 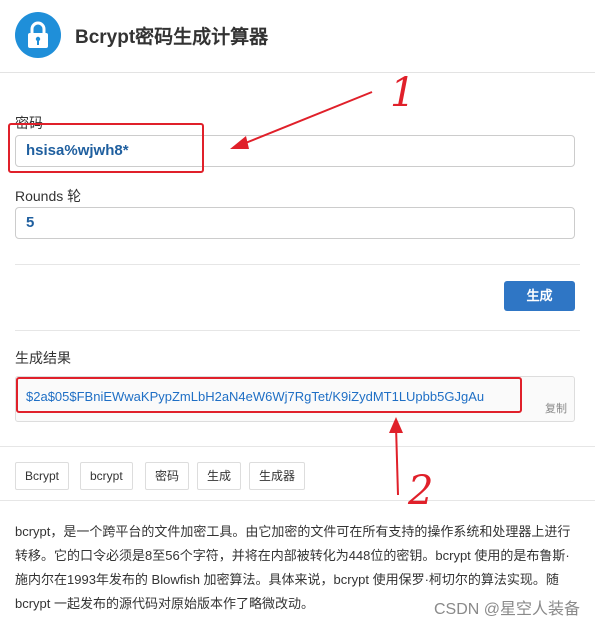 I want to click on arrow-1-line, so click(x=305, y=119).